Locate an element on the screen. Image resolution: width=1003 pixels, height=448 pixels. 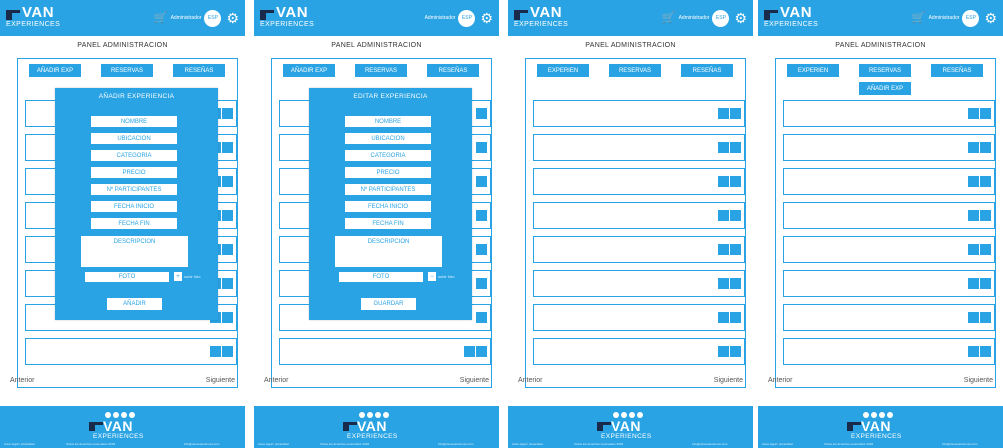
photo-field: FOTO is located at coordinates (381, 277).